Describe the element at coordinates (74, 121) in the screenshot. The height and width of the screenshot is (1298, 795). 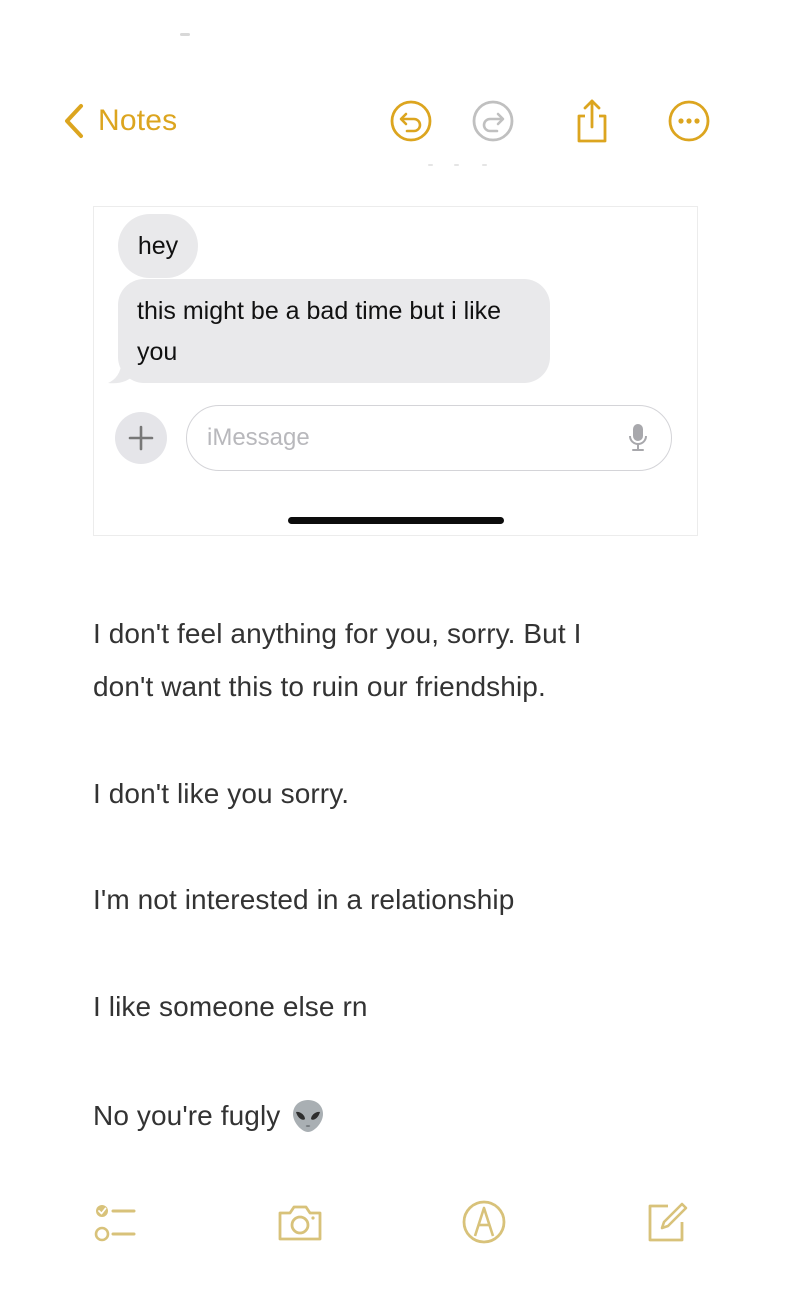
I see `chevron-left-icon` at that location.